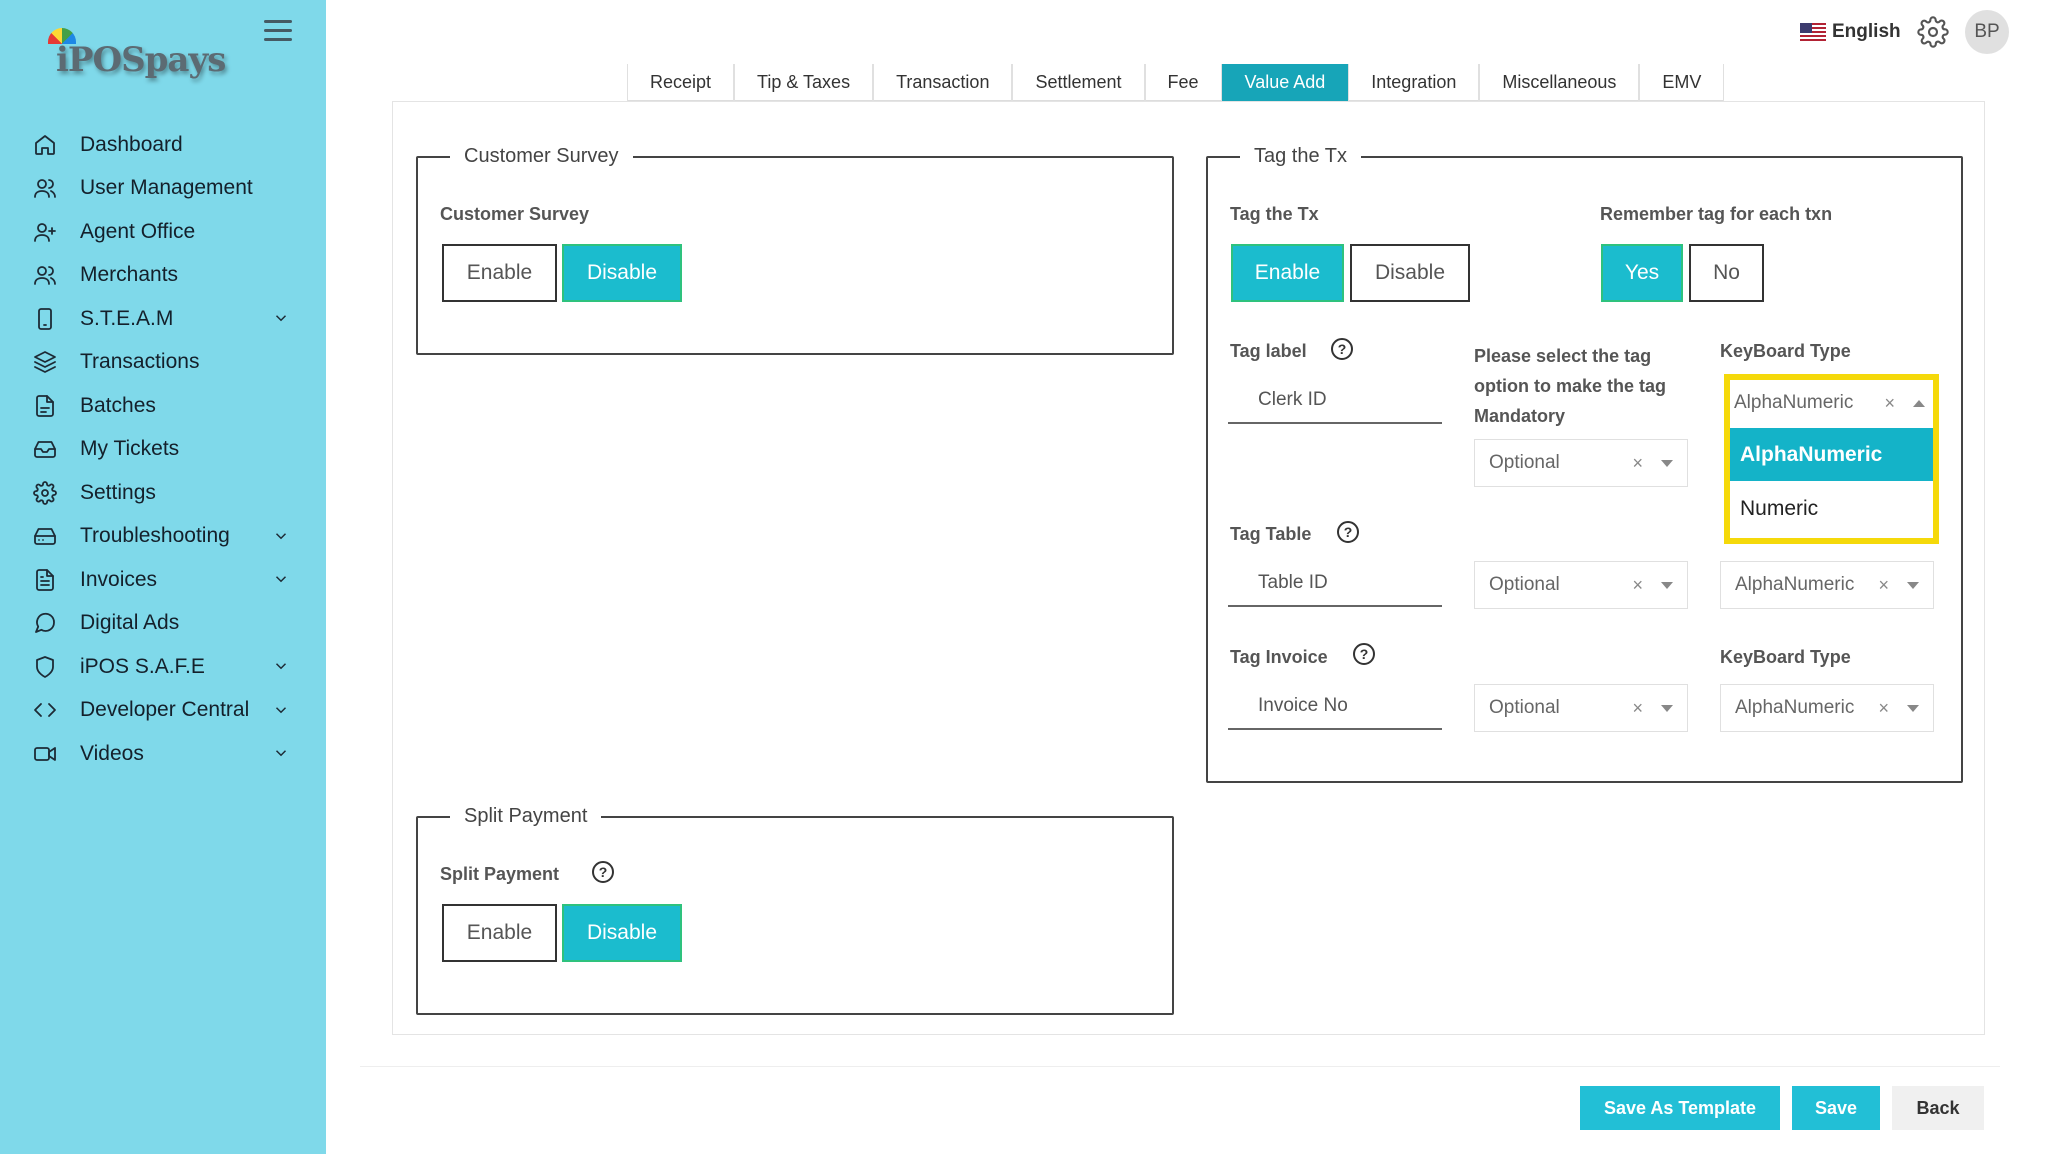 Image resolution: width=2048 pixels, height=1154 pixels. Describe the element at coordinates (1795, 584) in the screenshot. I see `tag-table-keyboard-value: AlphaNumeric` at that location.